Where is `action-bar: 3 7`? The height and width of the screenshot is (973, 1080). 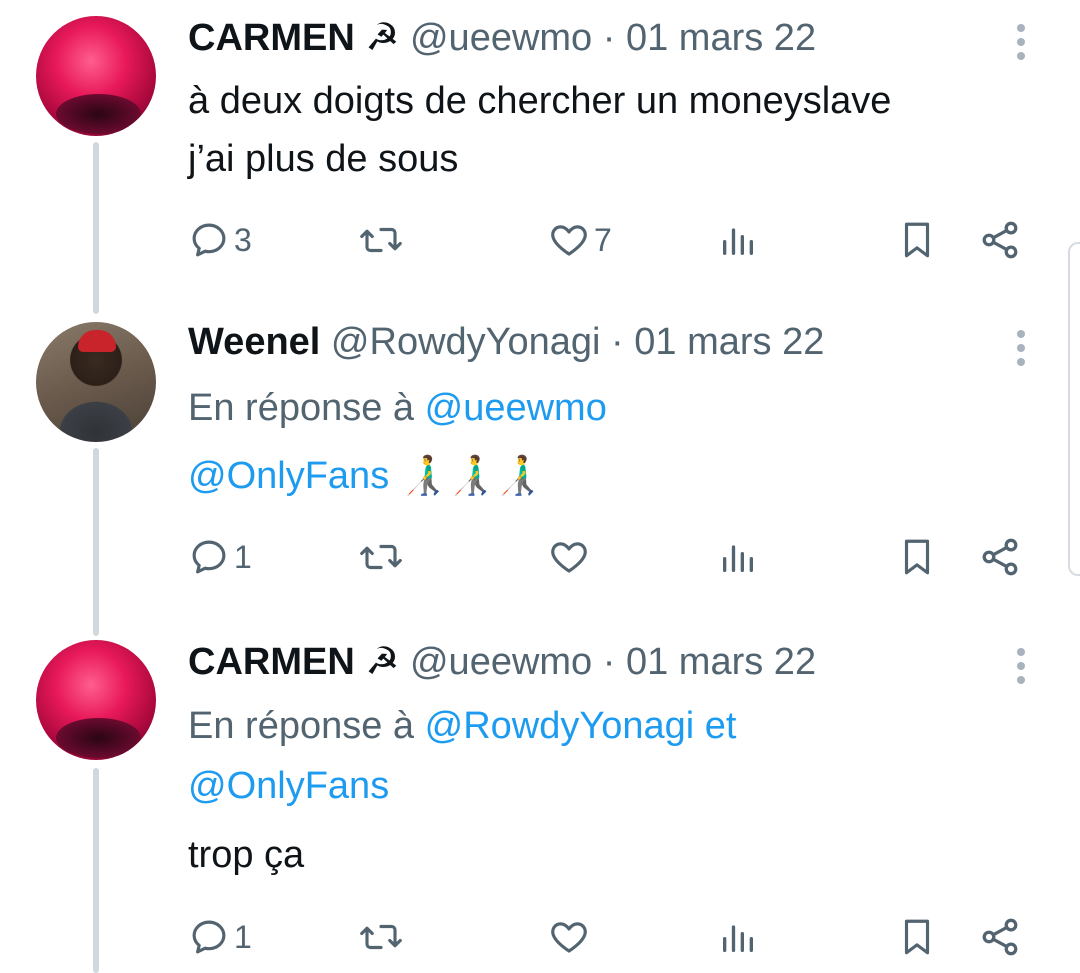
action-bar: 3 7 is located at coordinates (540, 240).